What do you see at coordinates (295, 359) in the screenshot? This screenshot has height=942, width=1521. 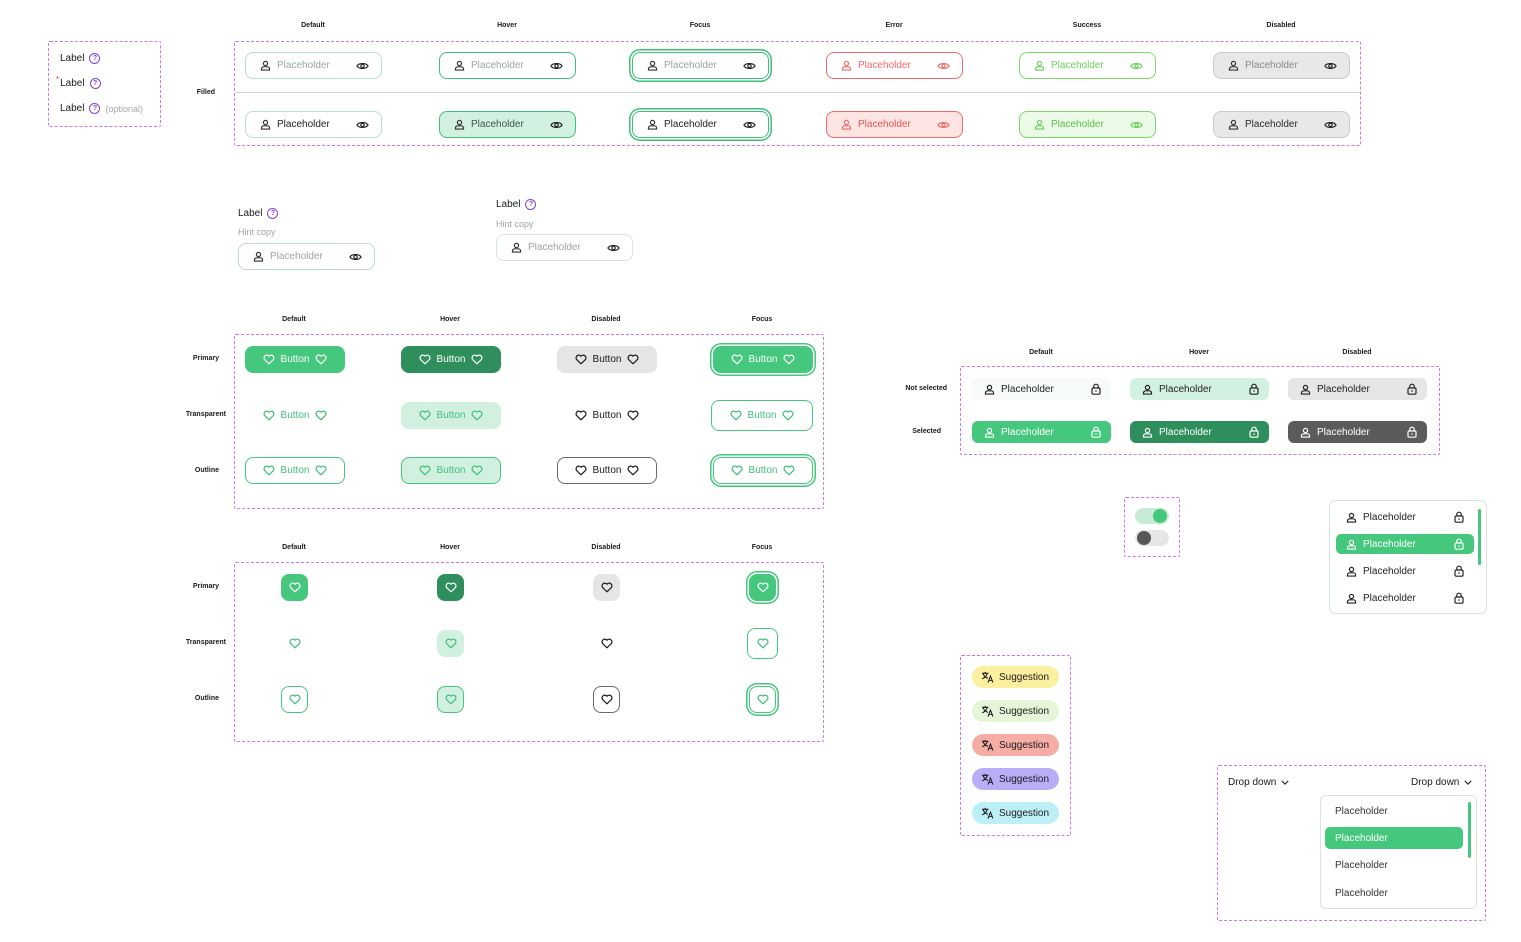 I see `button-primary-default: Button` at bounding box center [295, 359].